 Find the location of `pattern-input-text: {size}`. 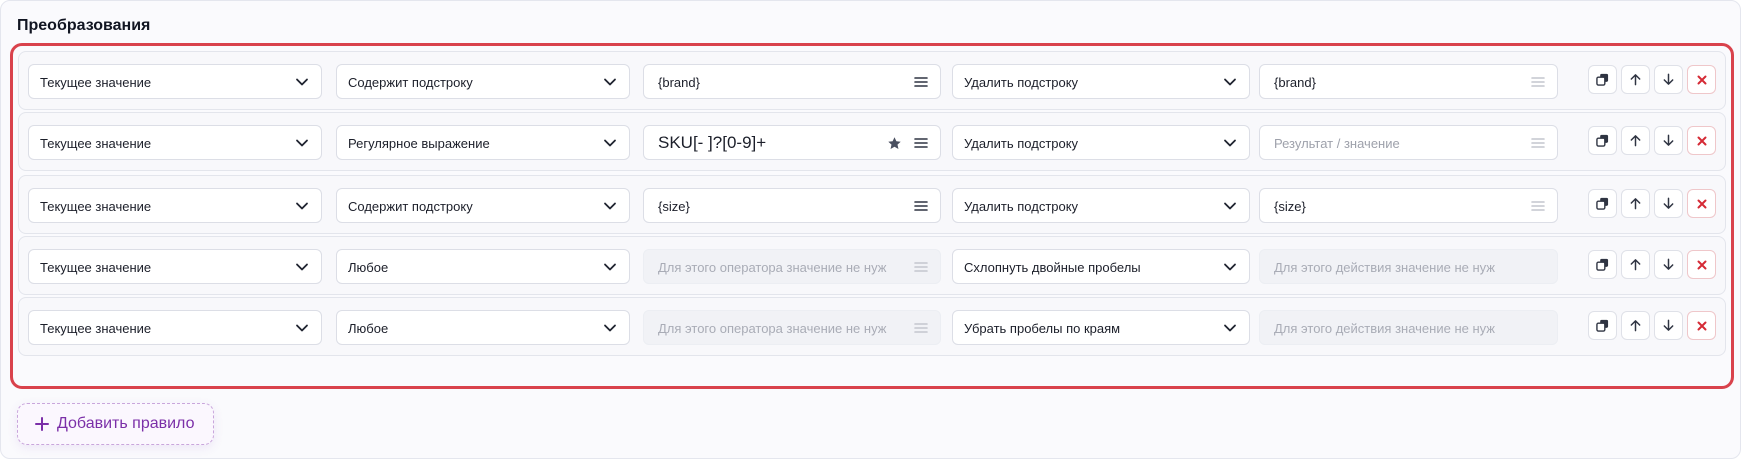

pattern-input-text: {size} is located at coordinates (674, 206).